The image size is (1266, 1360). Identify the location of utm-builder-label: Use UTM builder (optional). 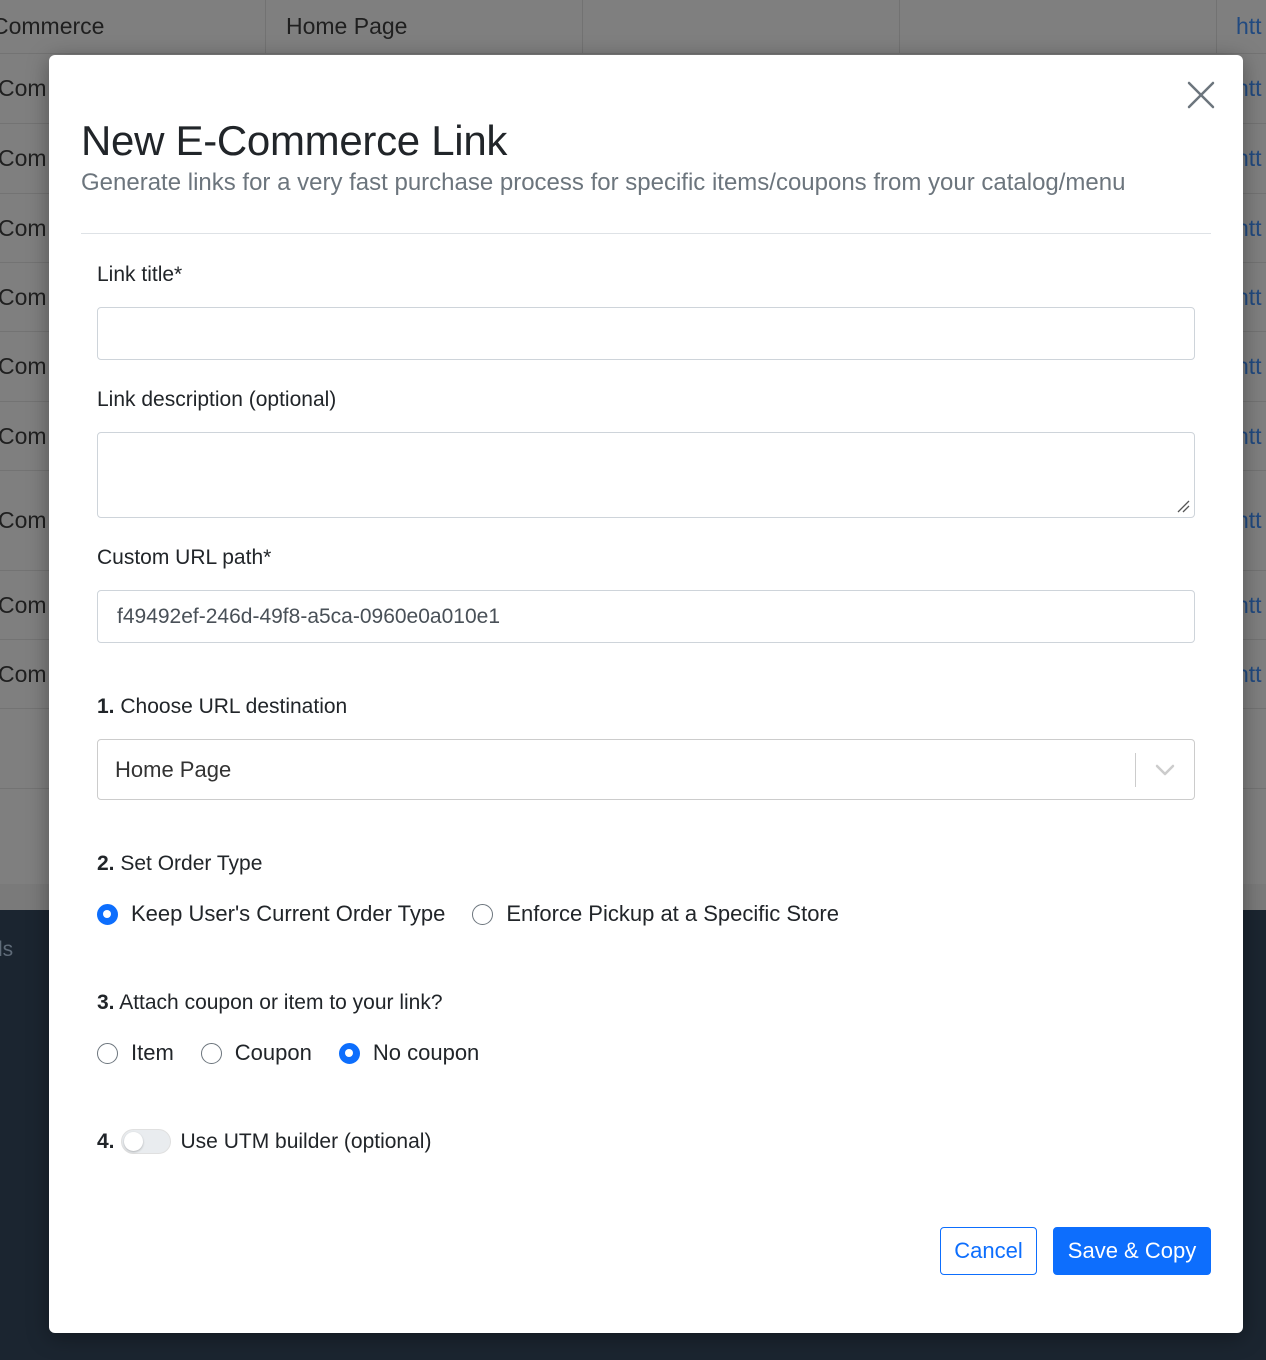
(306, 1141).